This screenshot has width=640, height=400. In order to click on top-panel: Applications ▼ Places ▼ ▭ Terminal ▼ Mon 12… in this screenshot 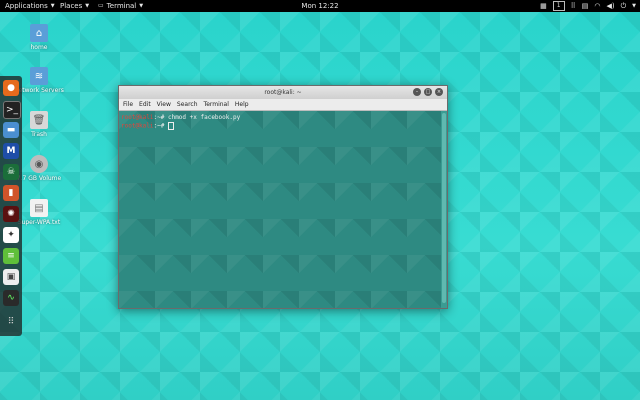, I will do `click(320, 6)`.